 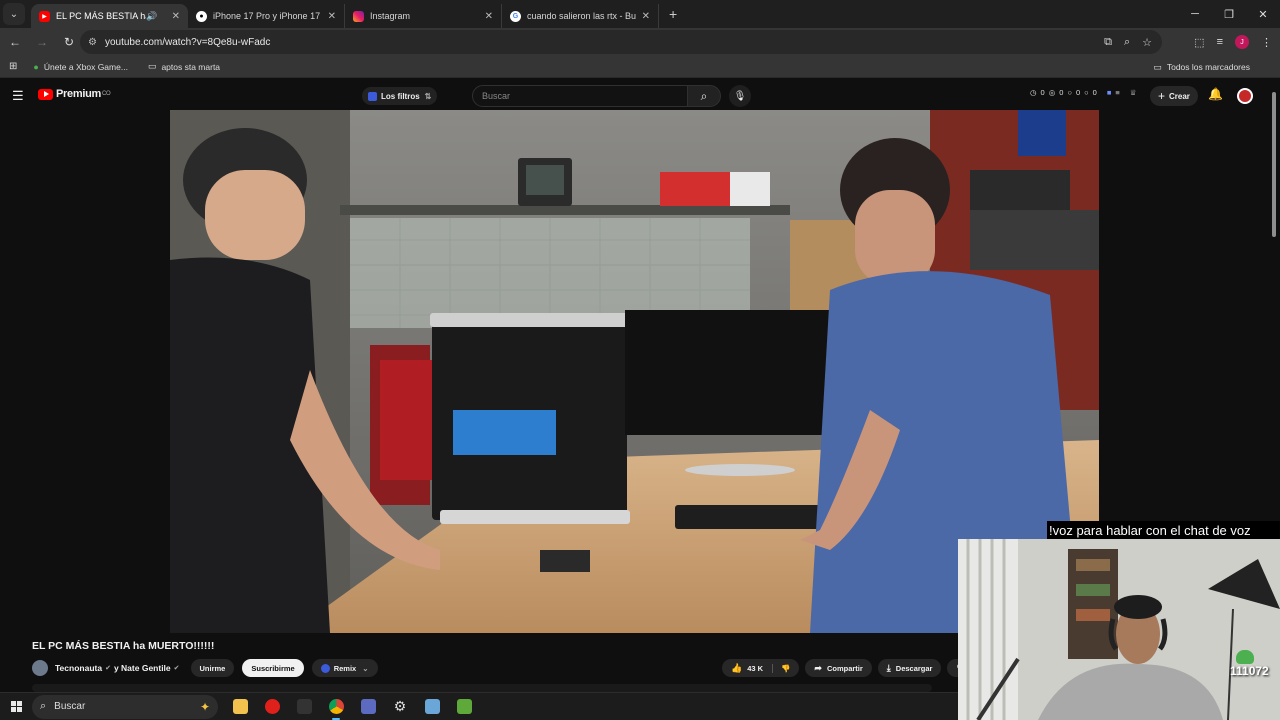 I want to click on create-label: Crear, so click(x=1179, y=96).